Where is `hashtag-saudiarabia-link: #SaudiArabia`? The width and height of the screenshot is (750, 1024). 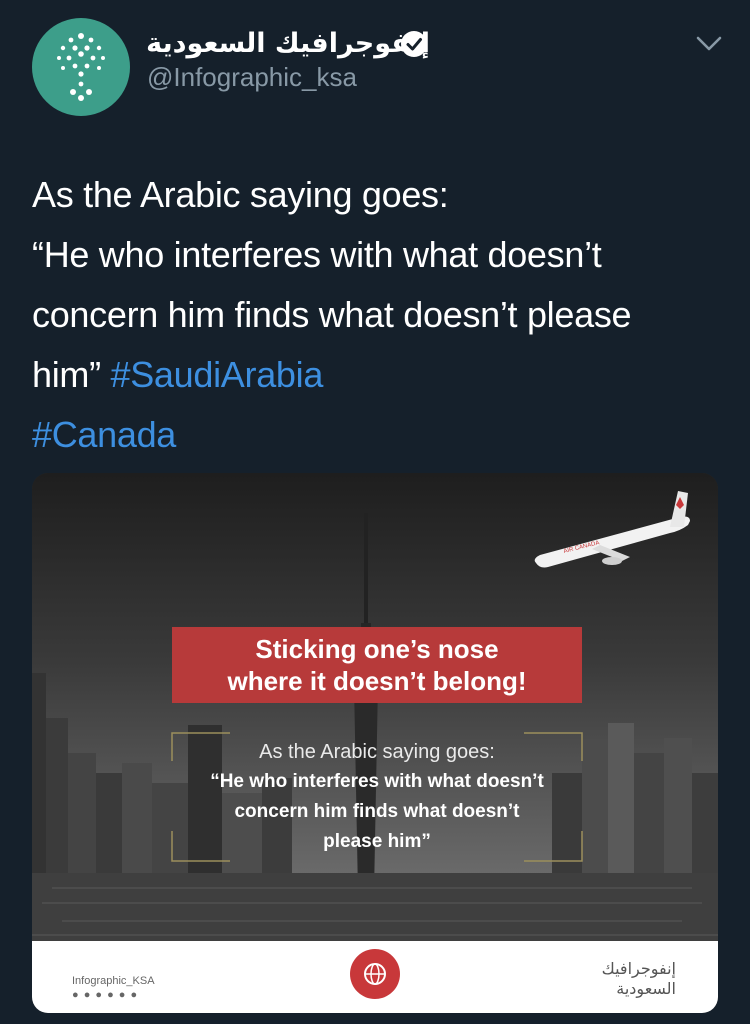
hashtag-saudiarabia-link: #SaudiArabia is located at coordinates (217, 374).